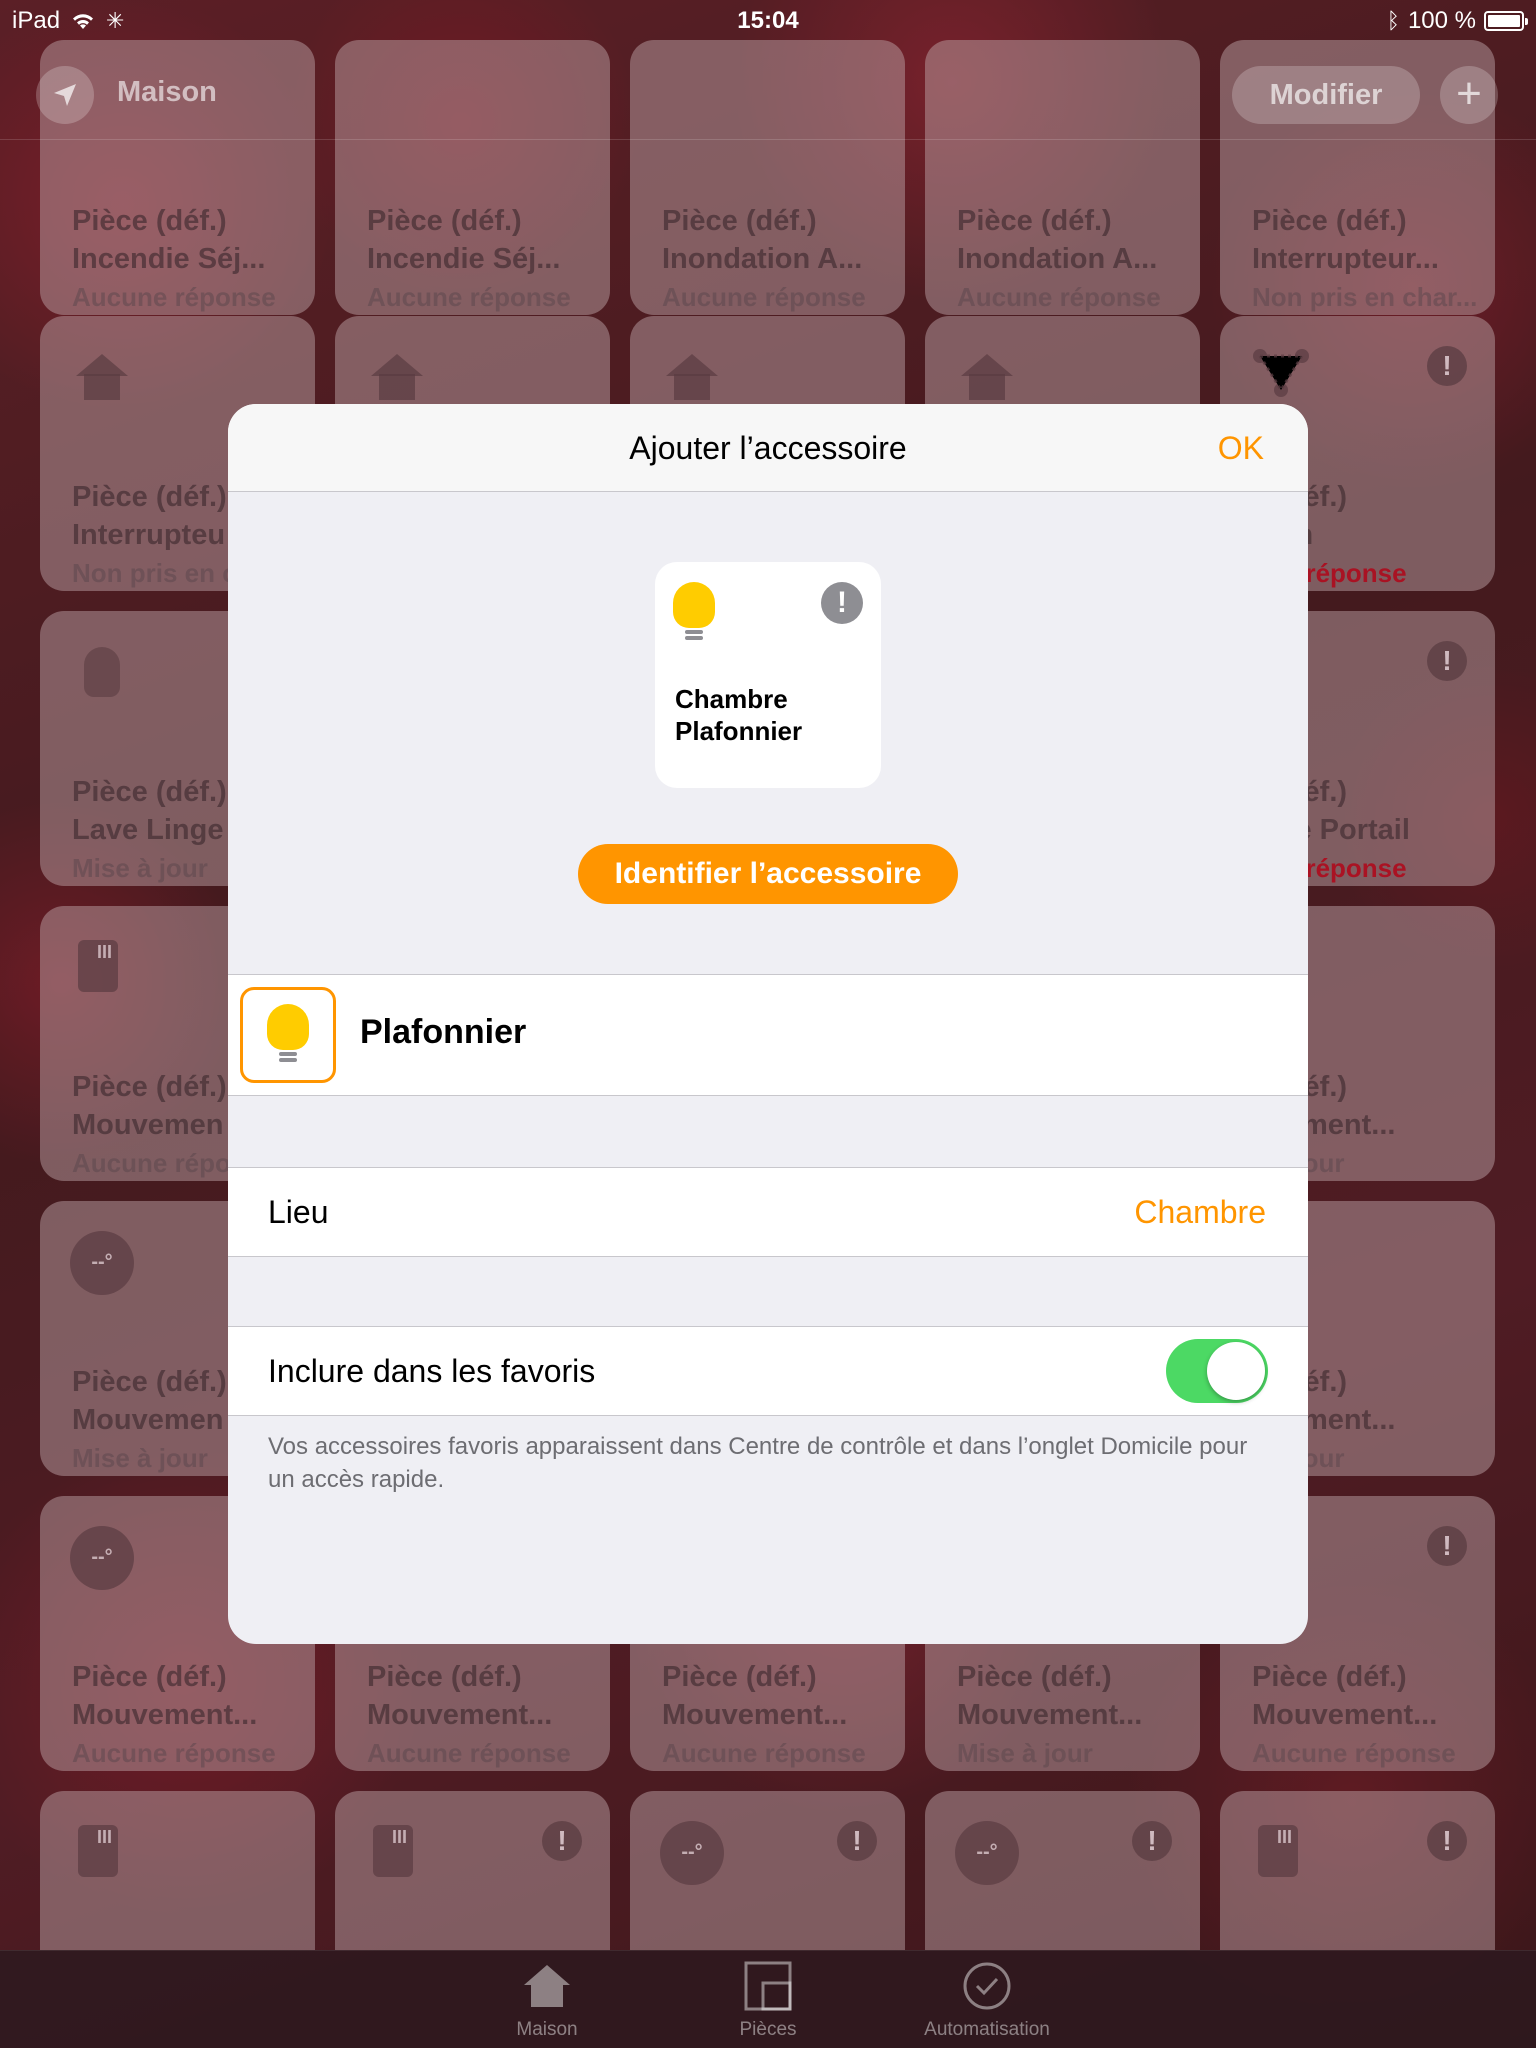 This screenshot has width=1536, height=2048. What do you see at coordinates (547, 2029) in the screenshot?
I see `tab-label: Maison` at bounding box center [547, 2029].